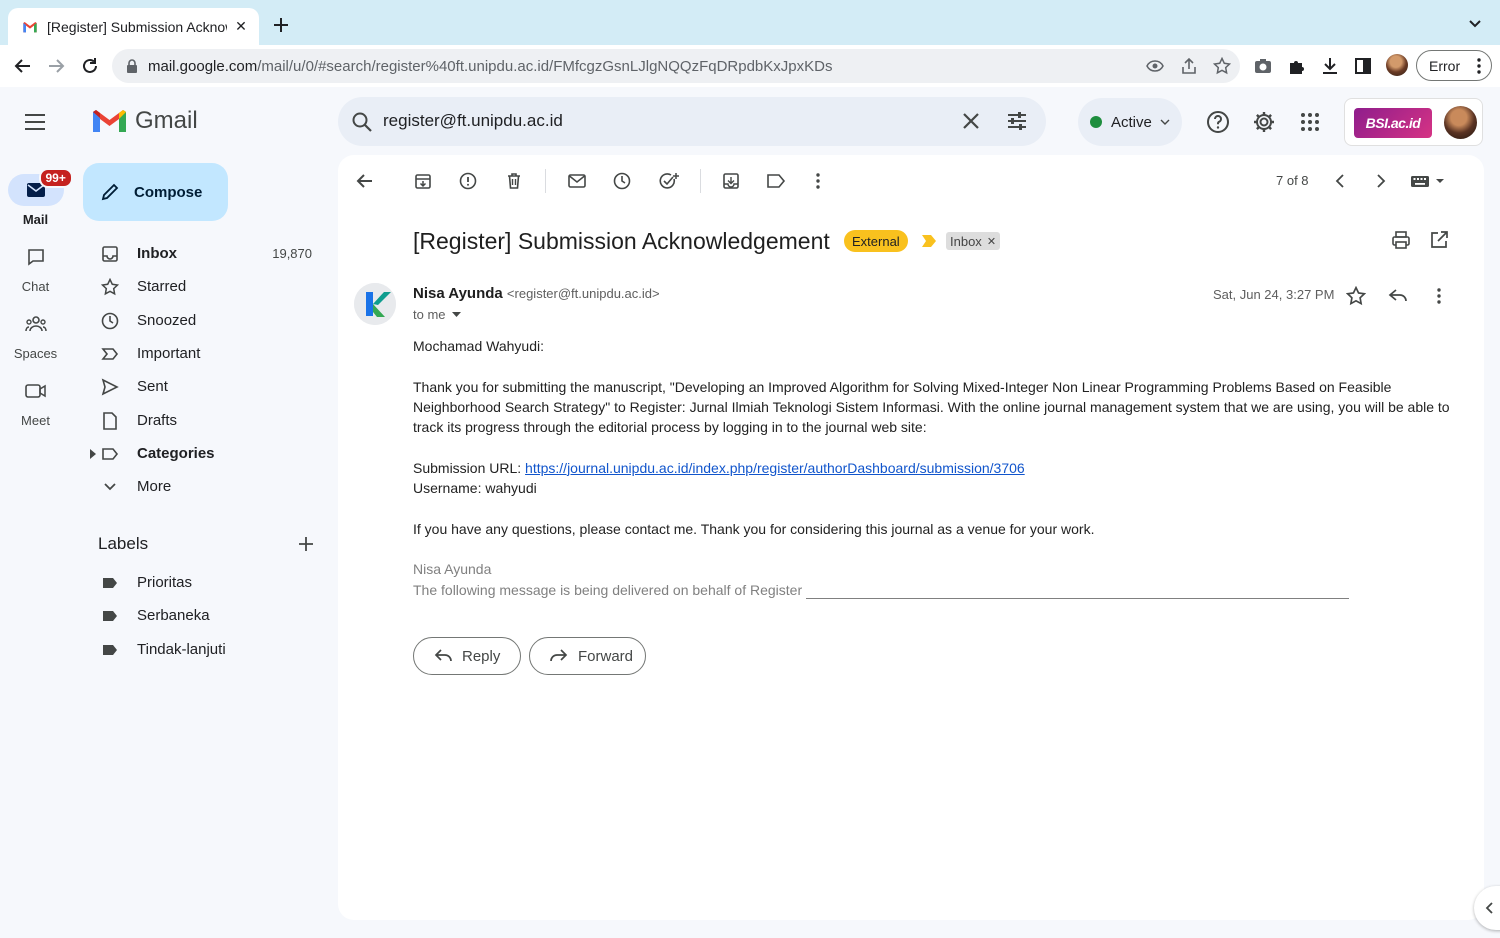  Describe the element at coordinates (1096, 122) in the screenshot. I see `status-dot-icon` at that location.